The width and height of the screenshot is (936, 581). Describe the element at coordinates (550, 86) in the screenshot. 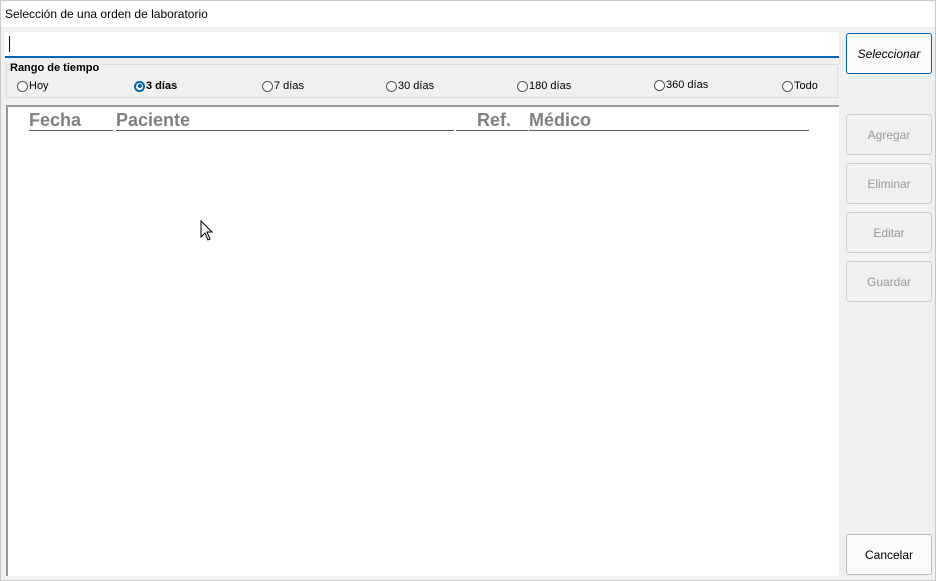

I see `radio-label: 180 días` at that location.